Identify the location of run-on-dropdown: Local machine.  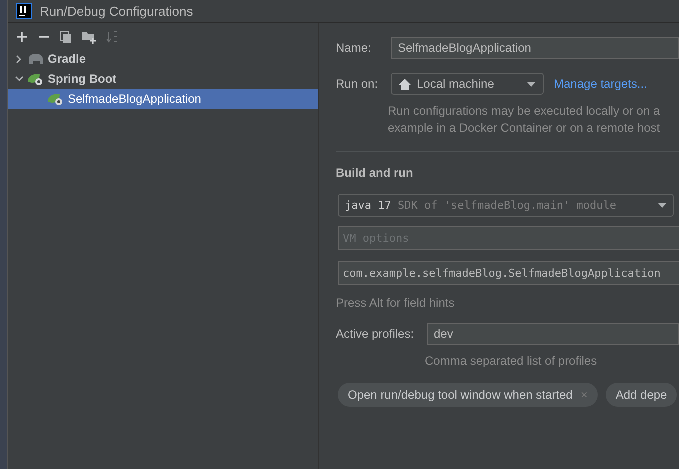
(467, 84).